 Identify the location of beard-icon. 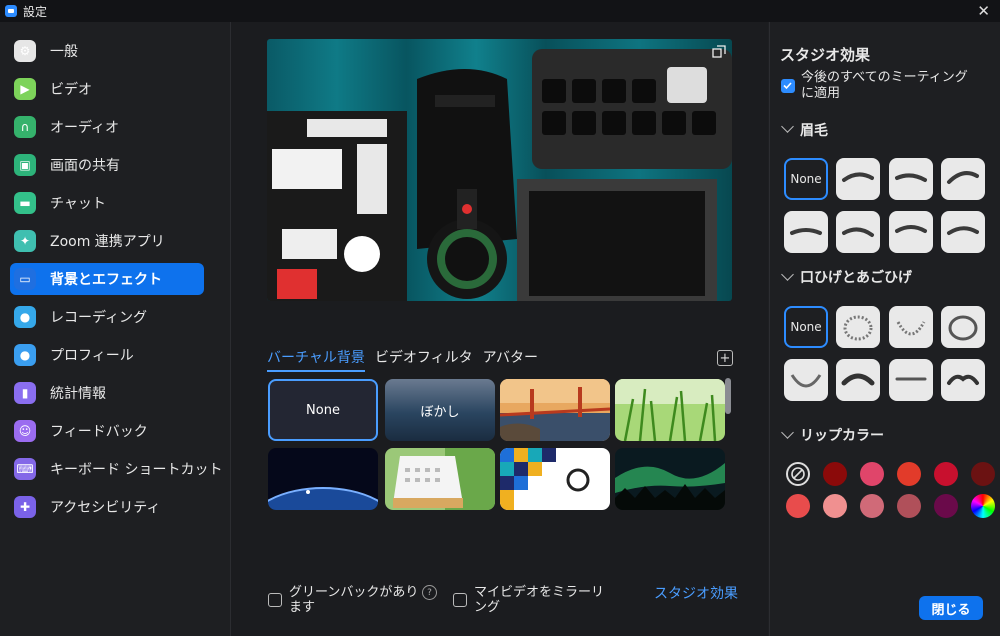
(806, 381).